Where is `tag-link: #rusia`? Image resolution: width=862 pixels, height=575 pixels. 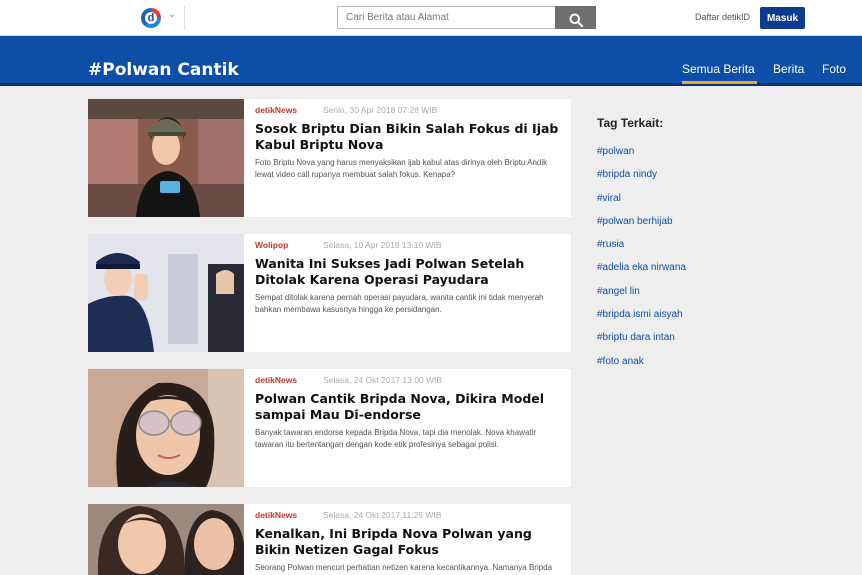 tag-link: #rusia is located at coordinates (641, 250).